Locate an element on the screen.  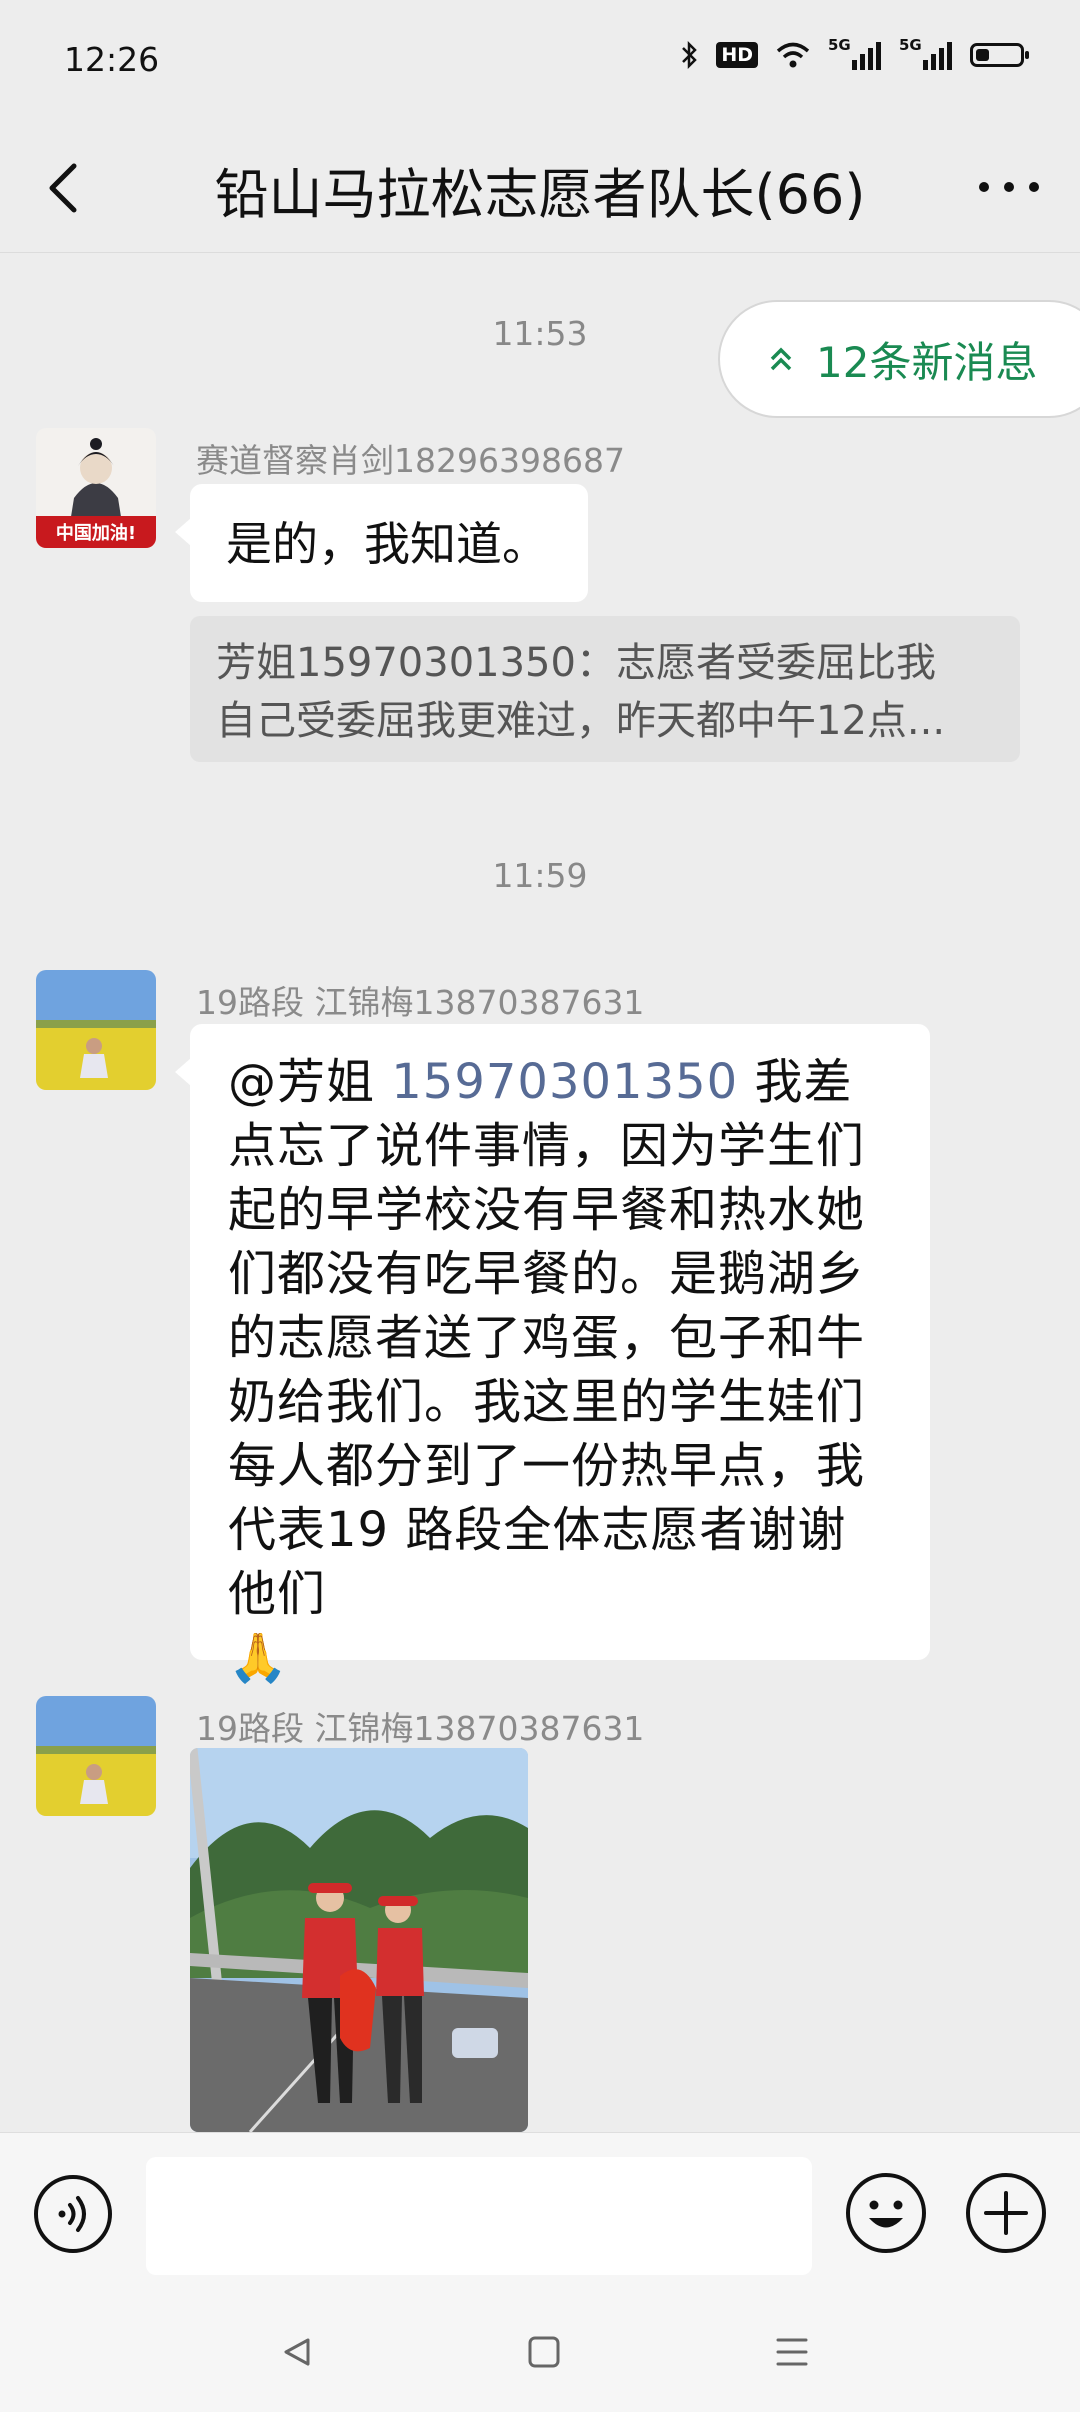
message-input-bar is located at coordinates (540, 2212).